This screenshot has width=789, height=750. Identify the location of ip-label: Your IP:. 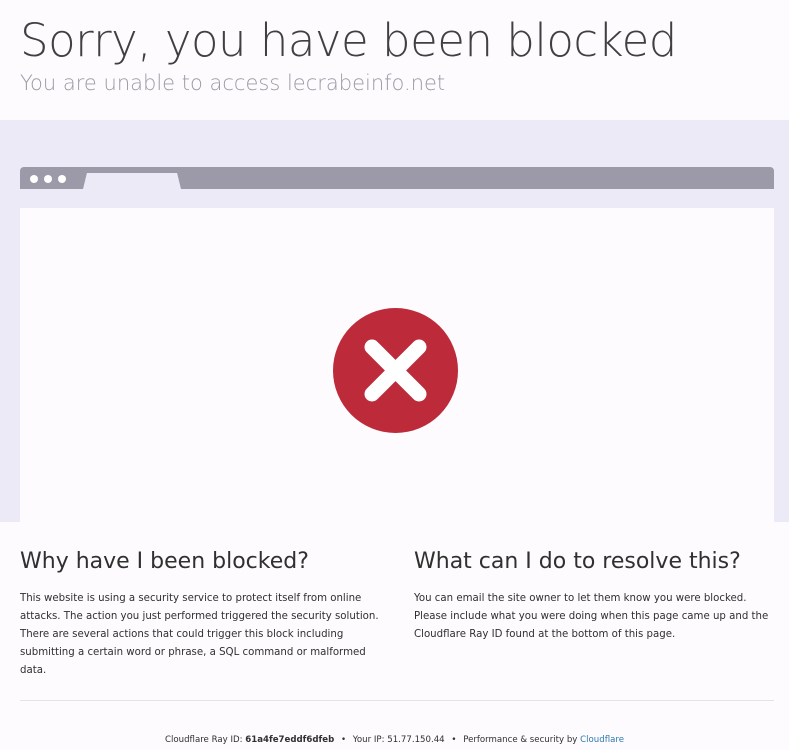
(368, 740).